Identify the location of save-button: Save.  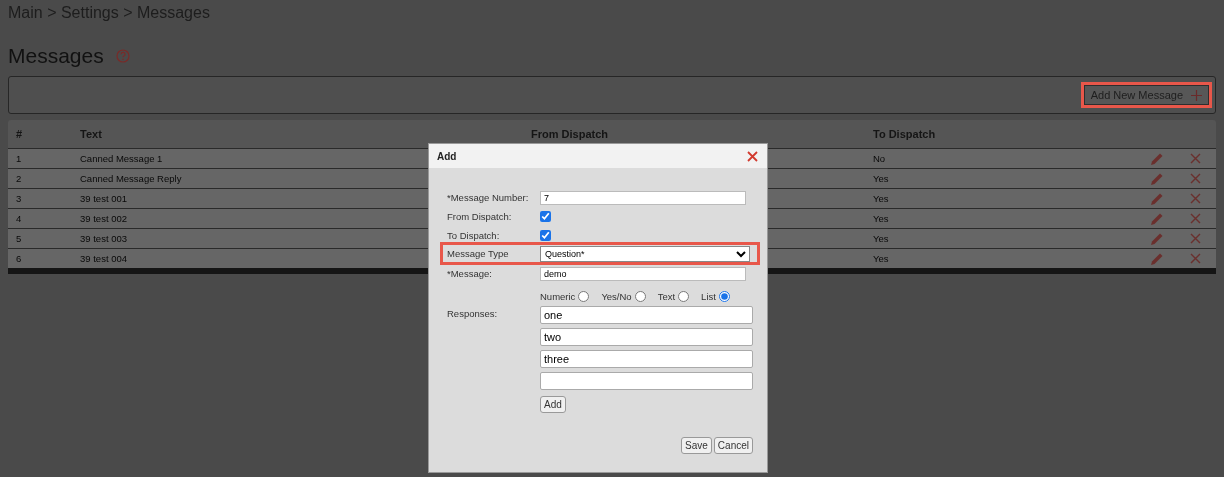
(696, 445).